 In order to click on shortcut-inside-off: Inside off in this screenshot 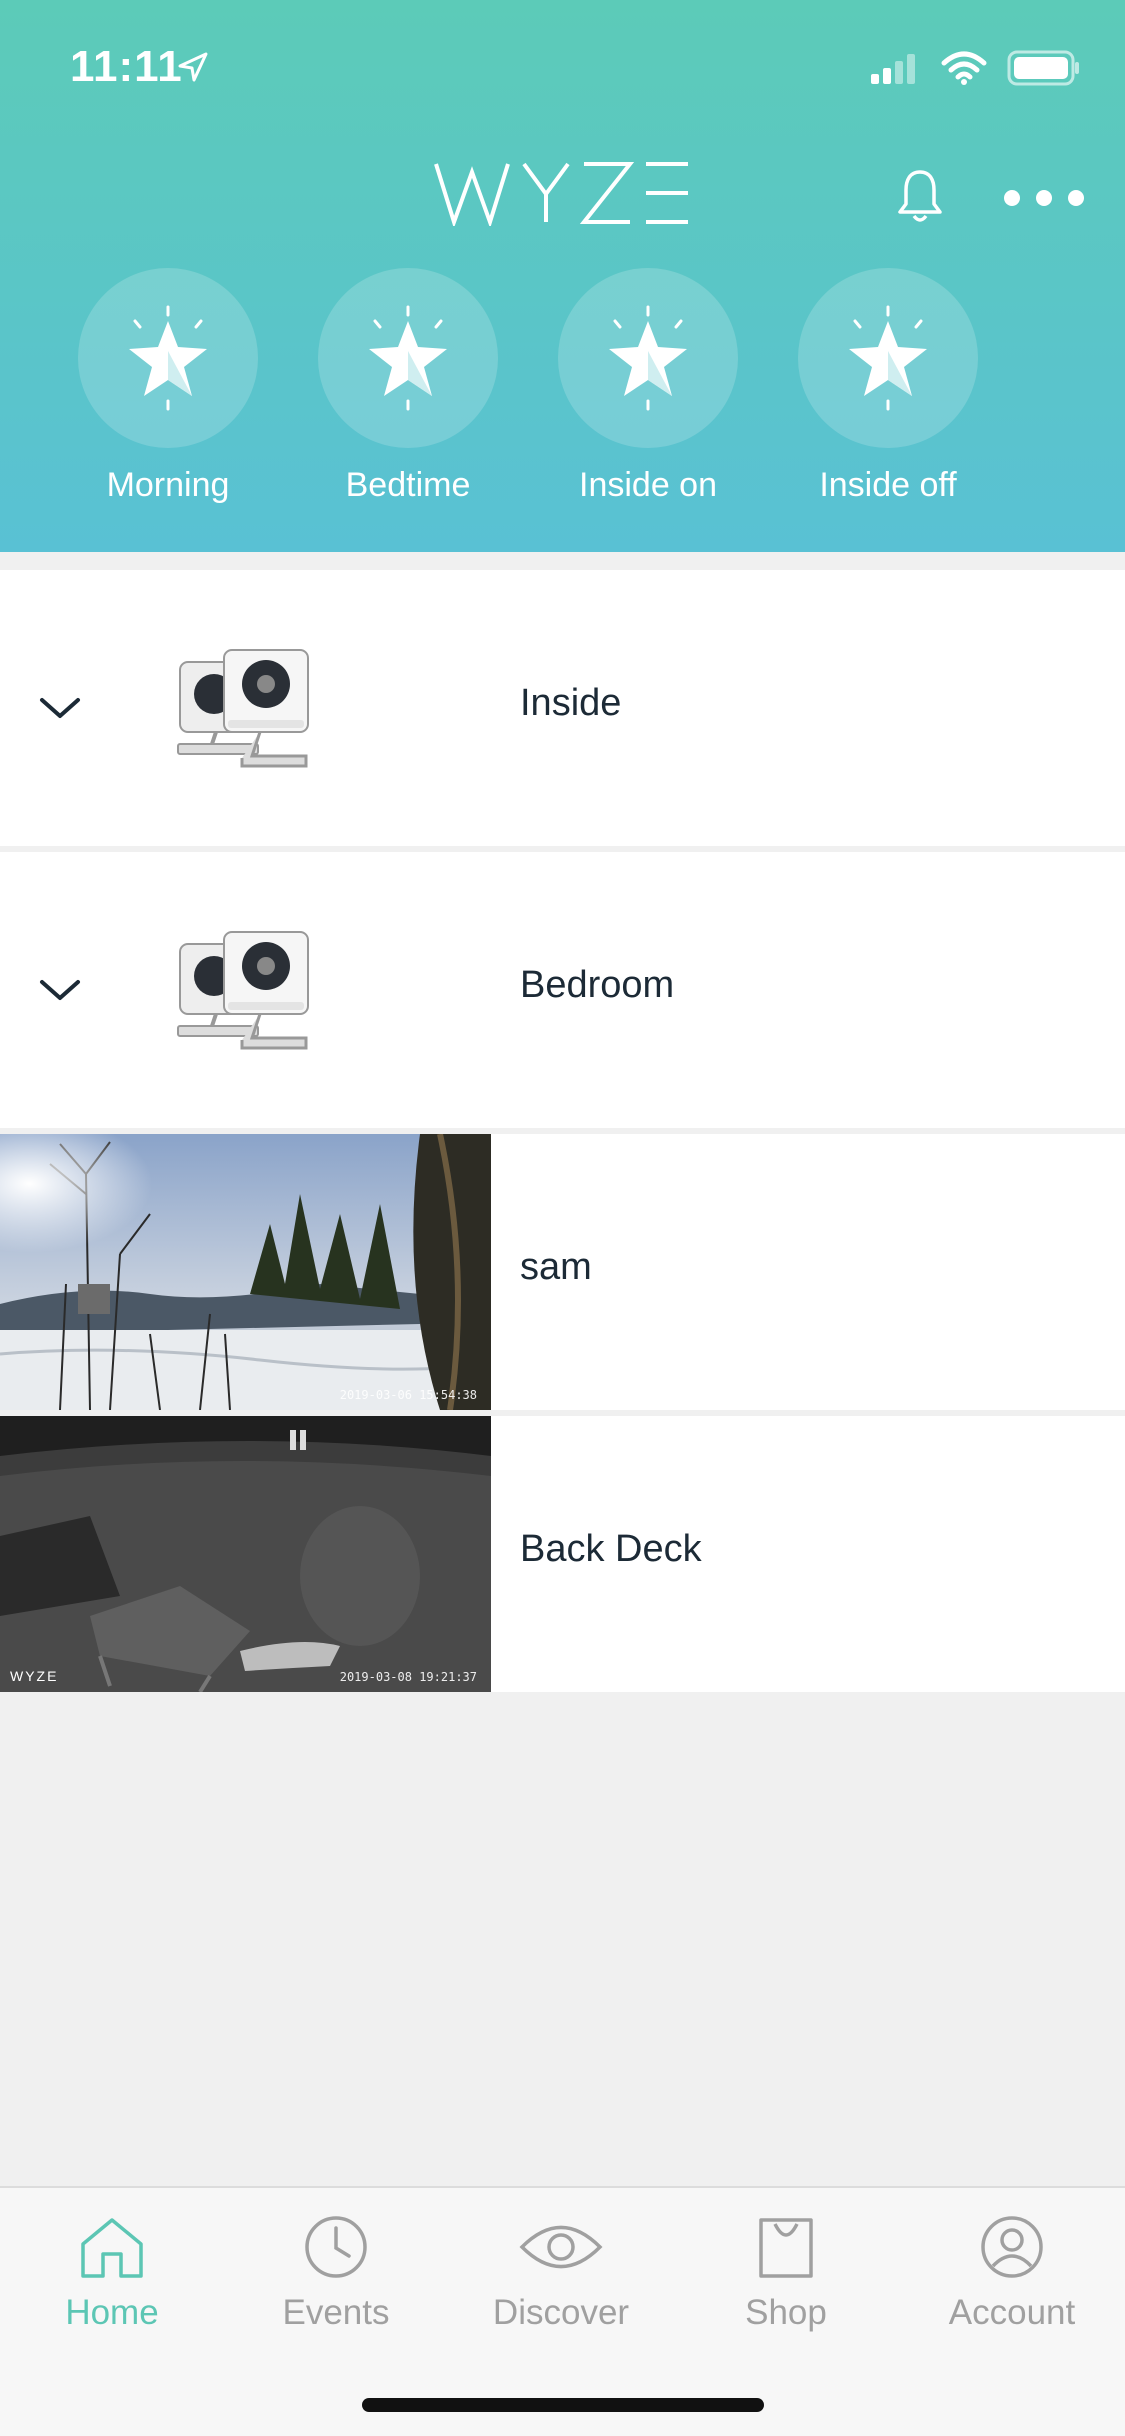, I will do `click(888, 386)`.